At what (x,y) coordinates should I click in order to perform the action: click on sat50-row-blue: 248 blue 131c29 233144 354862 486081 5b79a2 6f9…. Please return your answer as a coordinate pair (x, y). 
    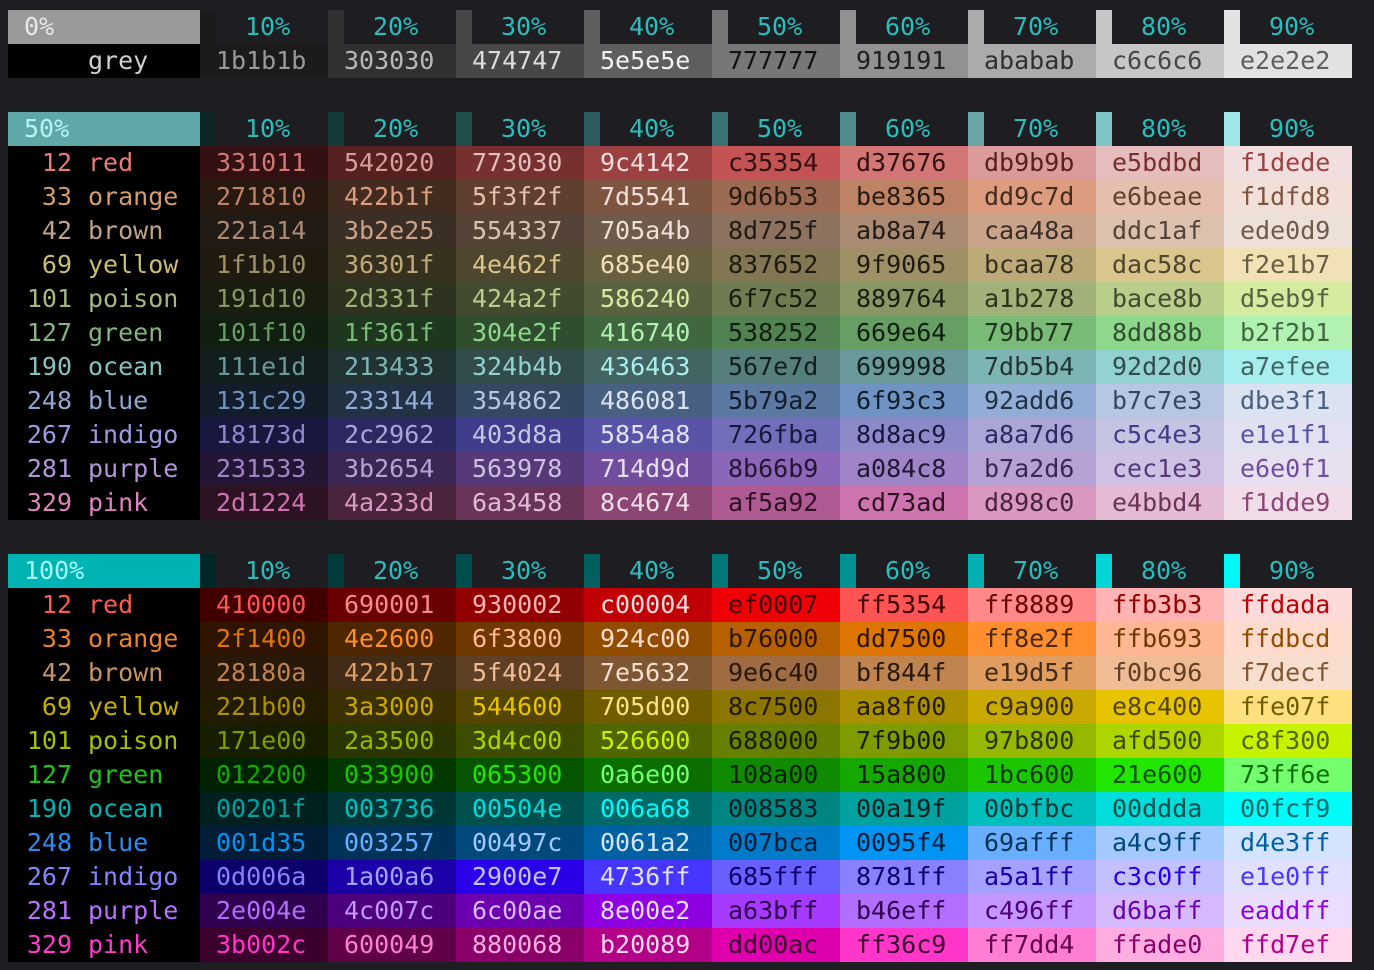
    Looking at the image, I should click on (687, 401).